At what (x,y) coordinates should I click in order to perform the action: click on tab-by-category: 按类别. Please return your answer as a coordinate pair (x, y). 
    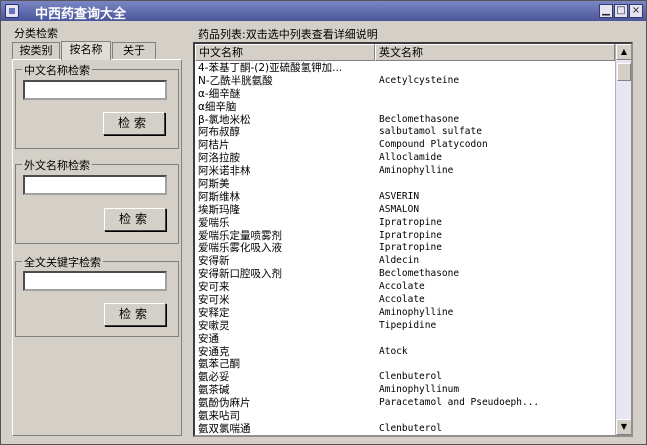
    Looking at the image, I should click on (36, 50).